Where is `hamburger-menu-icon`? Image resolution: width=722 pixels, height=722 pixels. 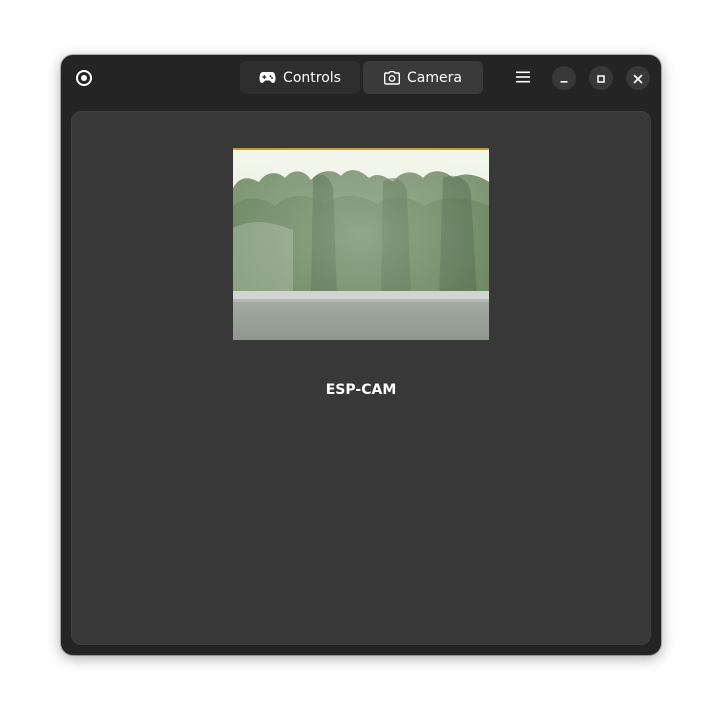 hamburger-menu-icon is located at coordinates (523, 78).